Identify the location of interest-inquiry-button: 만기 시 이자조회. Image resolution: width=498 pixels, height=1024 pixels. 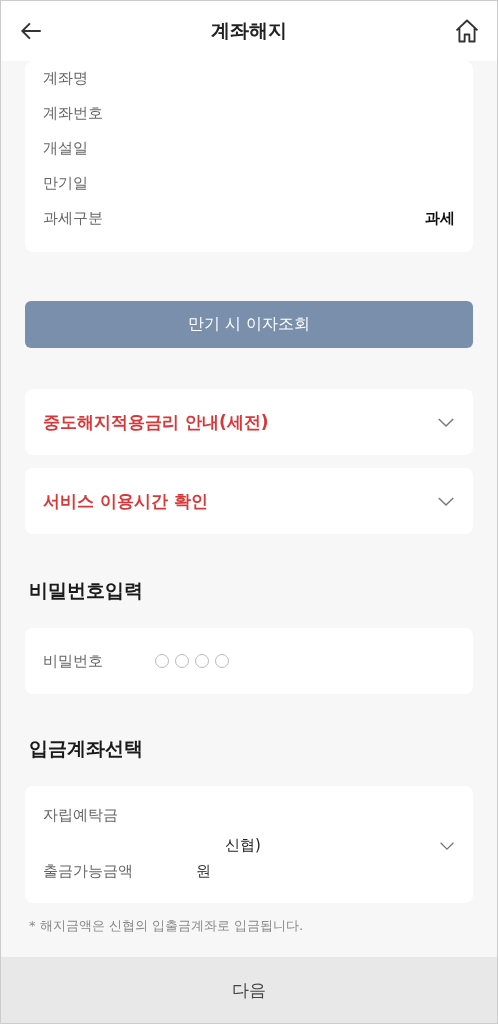
(249, 324).